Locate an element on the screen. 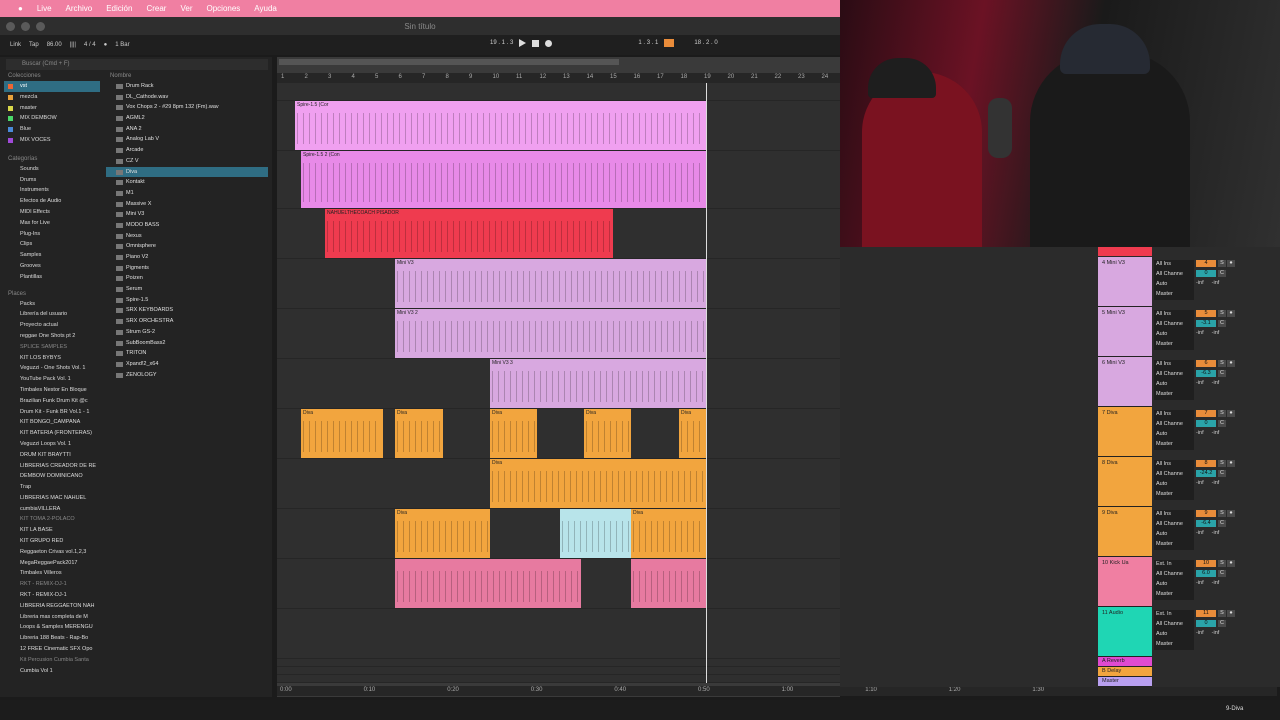 Image resolution: width=1280 pixels, height=720 pixels. places-item: DRUM KIT BRAYTTI is located at coordinates (52, 455).